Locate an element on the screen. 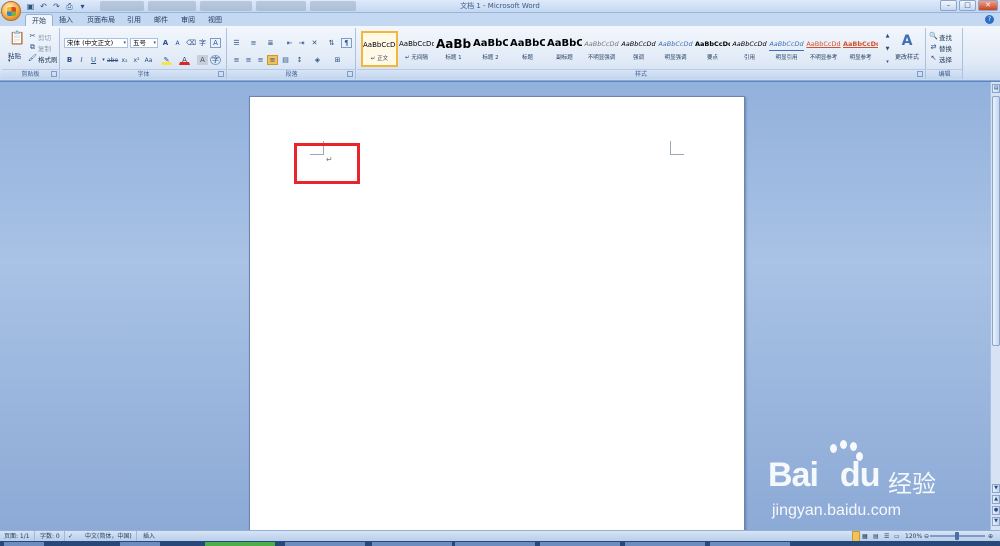  next-page-icon: ▼ is located at coordinates (996, 521).